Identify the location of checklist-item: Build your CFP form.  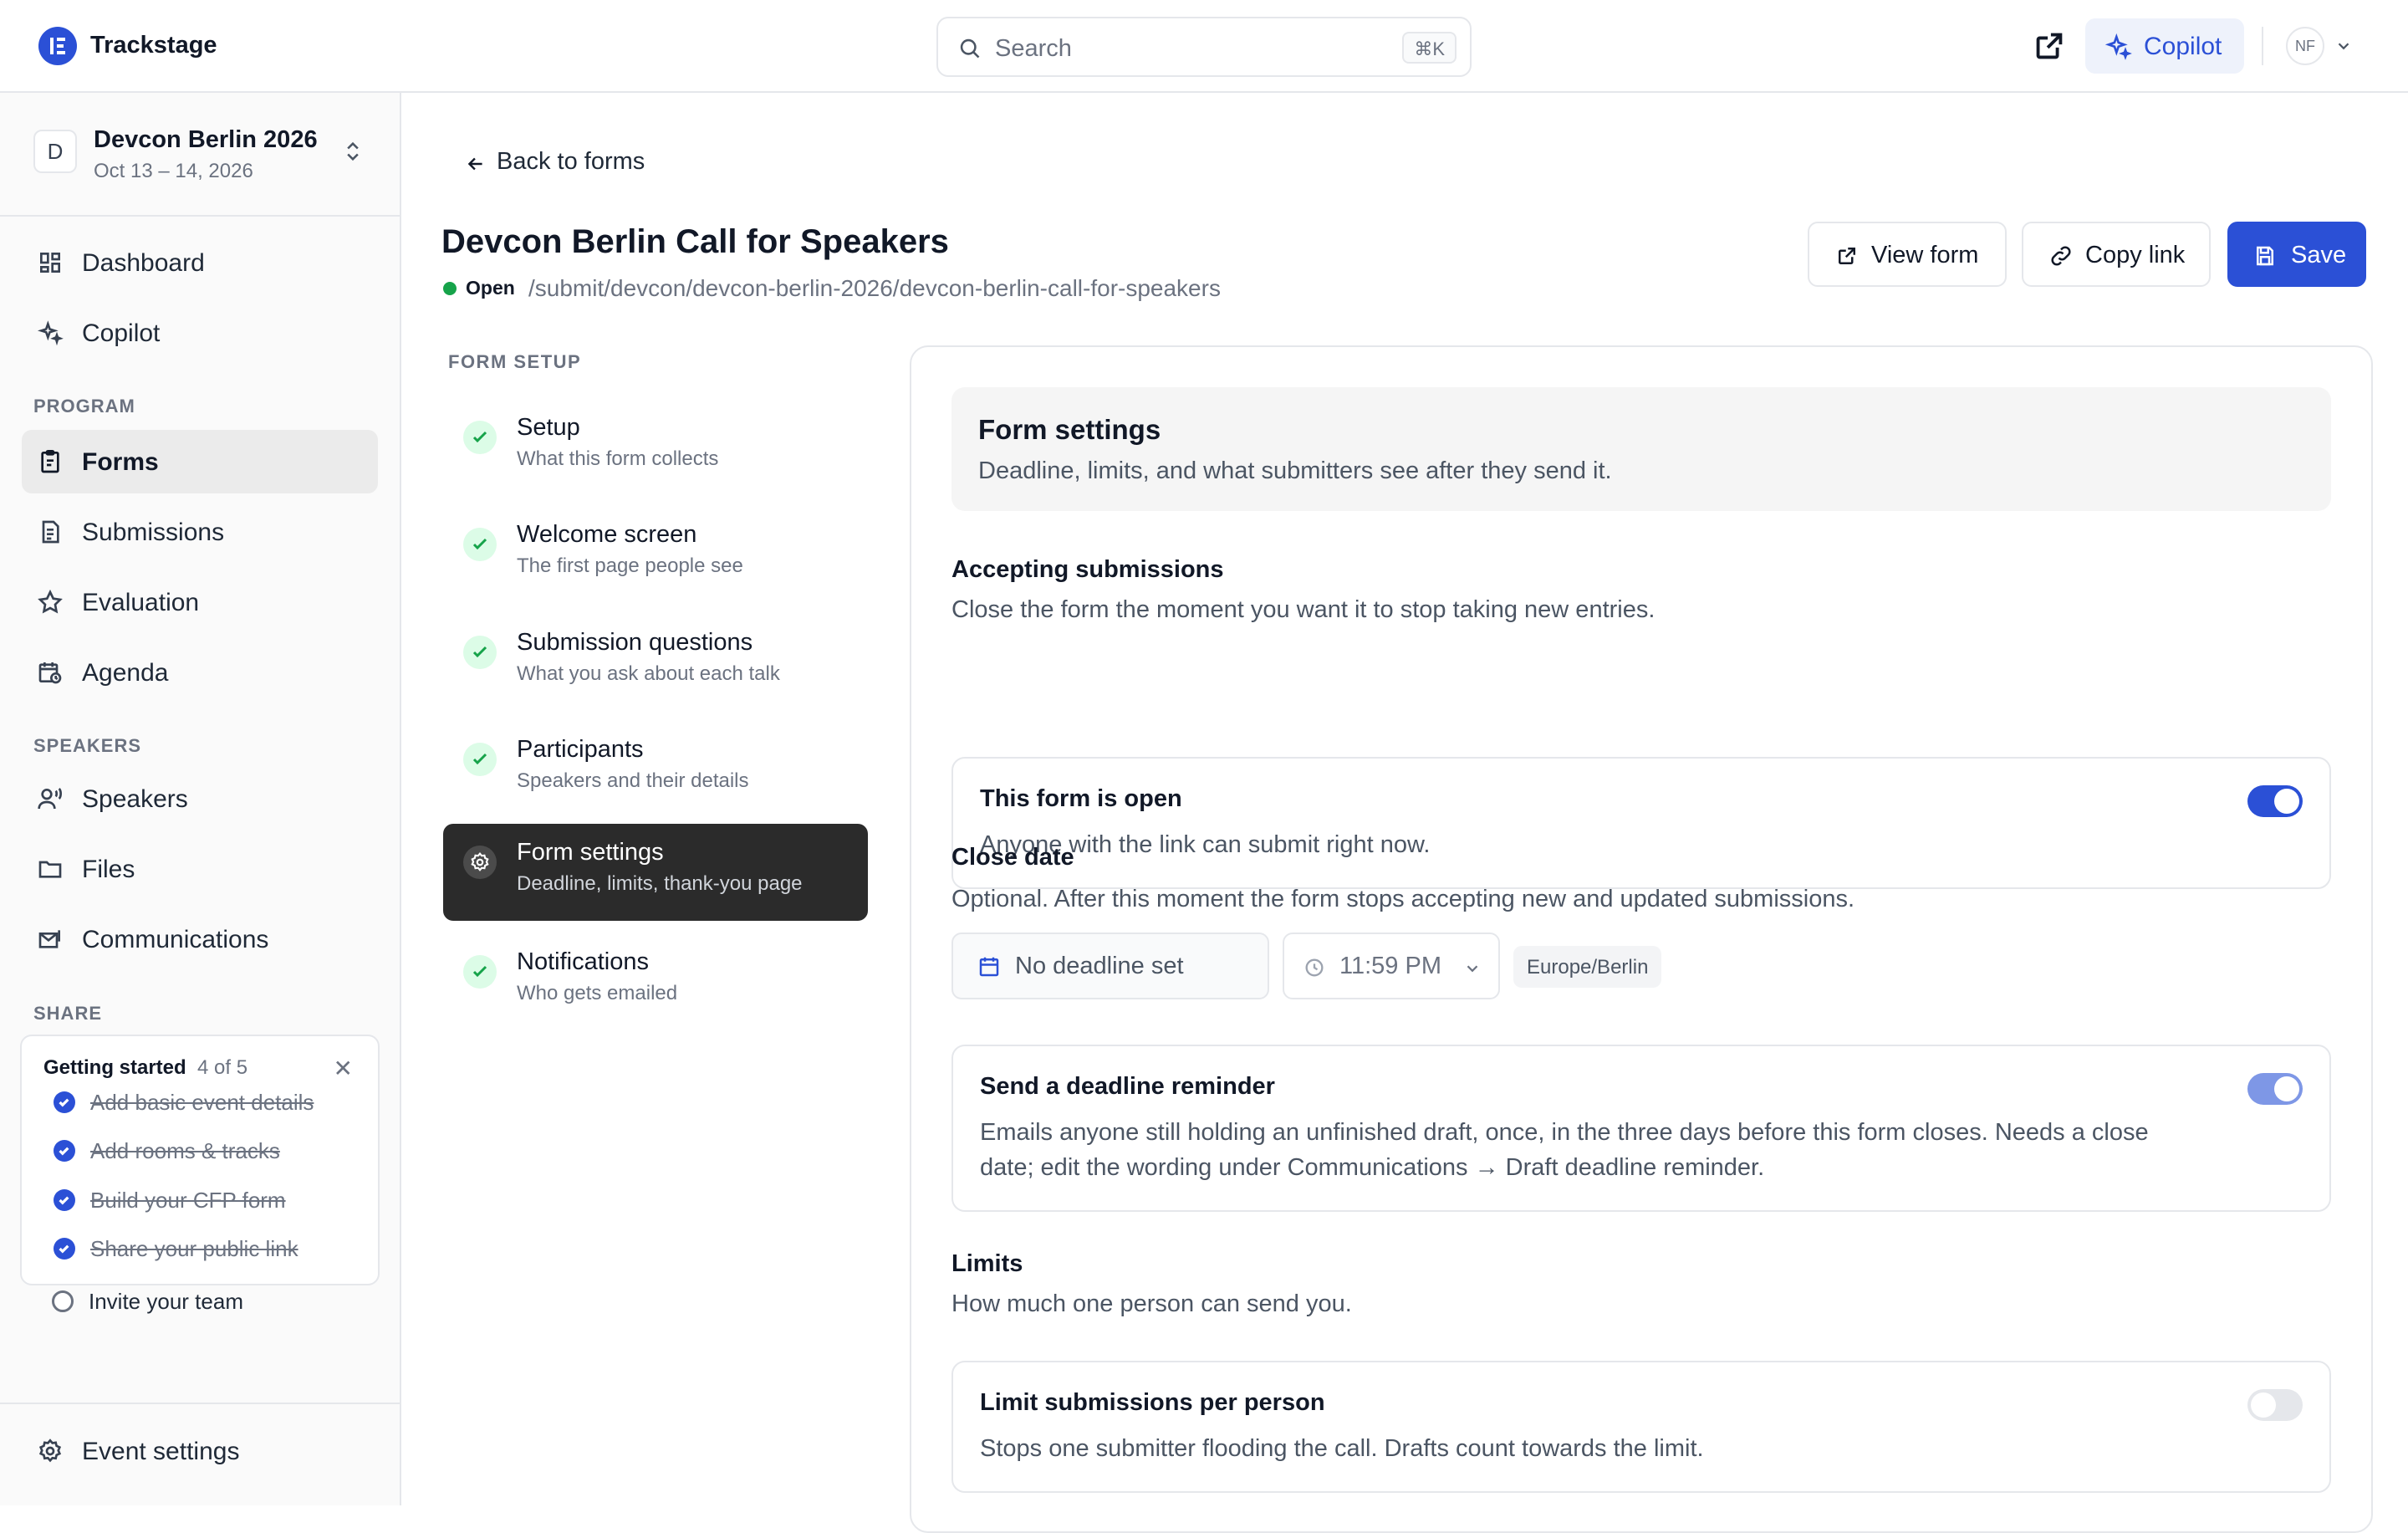
(213, 1199).